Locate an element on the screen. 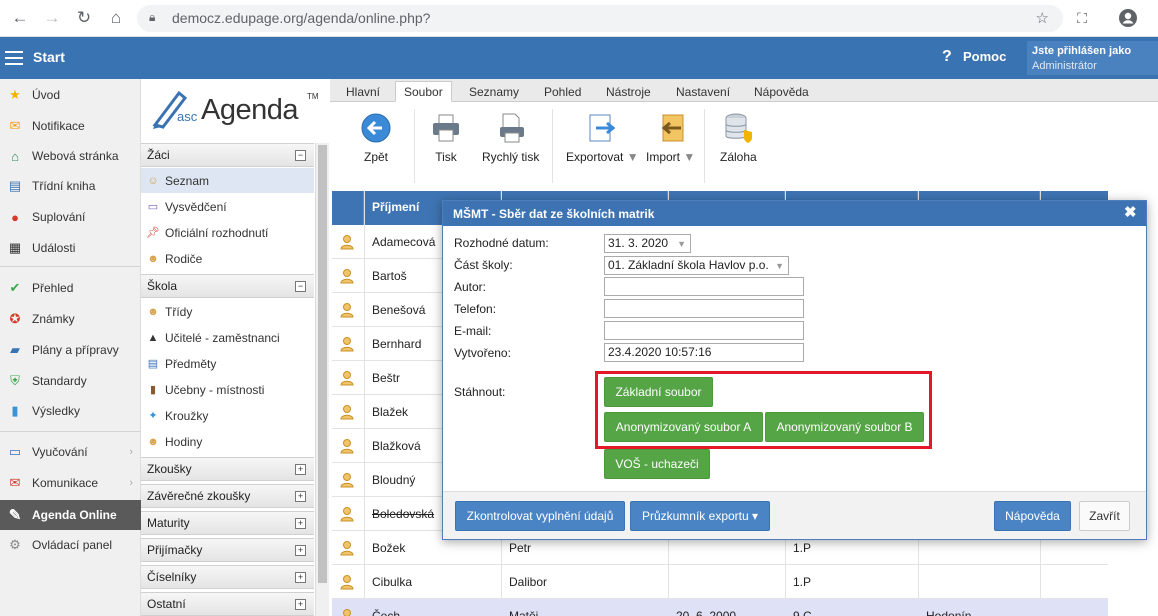  section-zkousky: Zkoušky + is located at coordinates (227, 469).